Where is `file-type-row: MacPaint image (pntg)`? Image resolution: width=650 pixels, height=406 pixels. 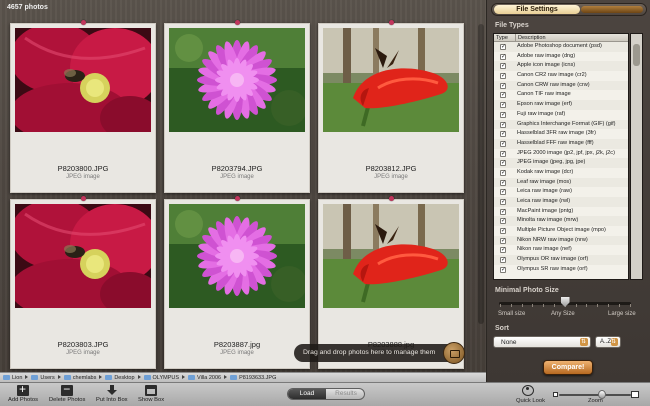
file-type-row: MacPaint image (pntg) is located at coordinates (561, 211).